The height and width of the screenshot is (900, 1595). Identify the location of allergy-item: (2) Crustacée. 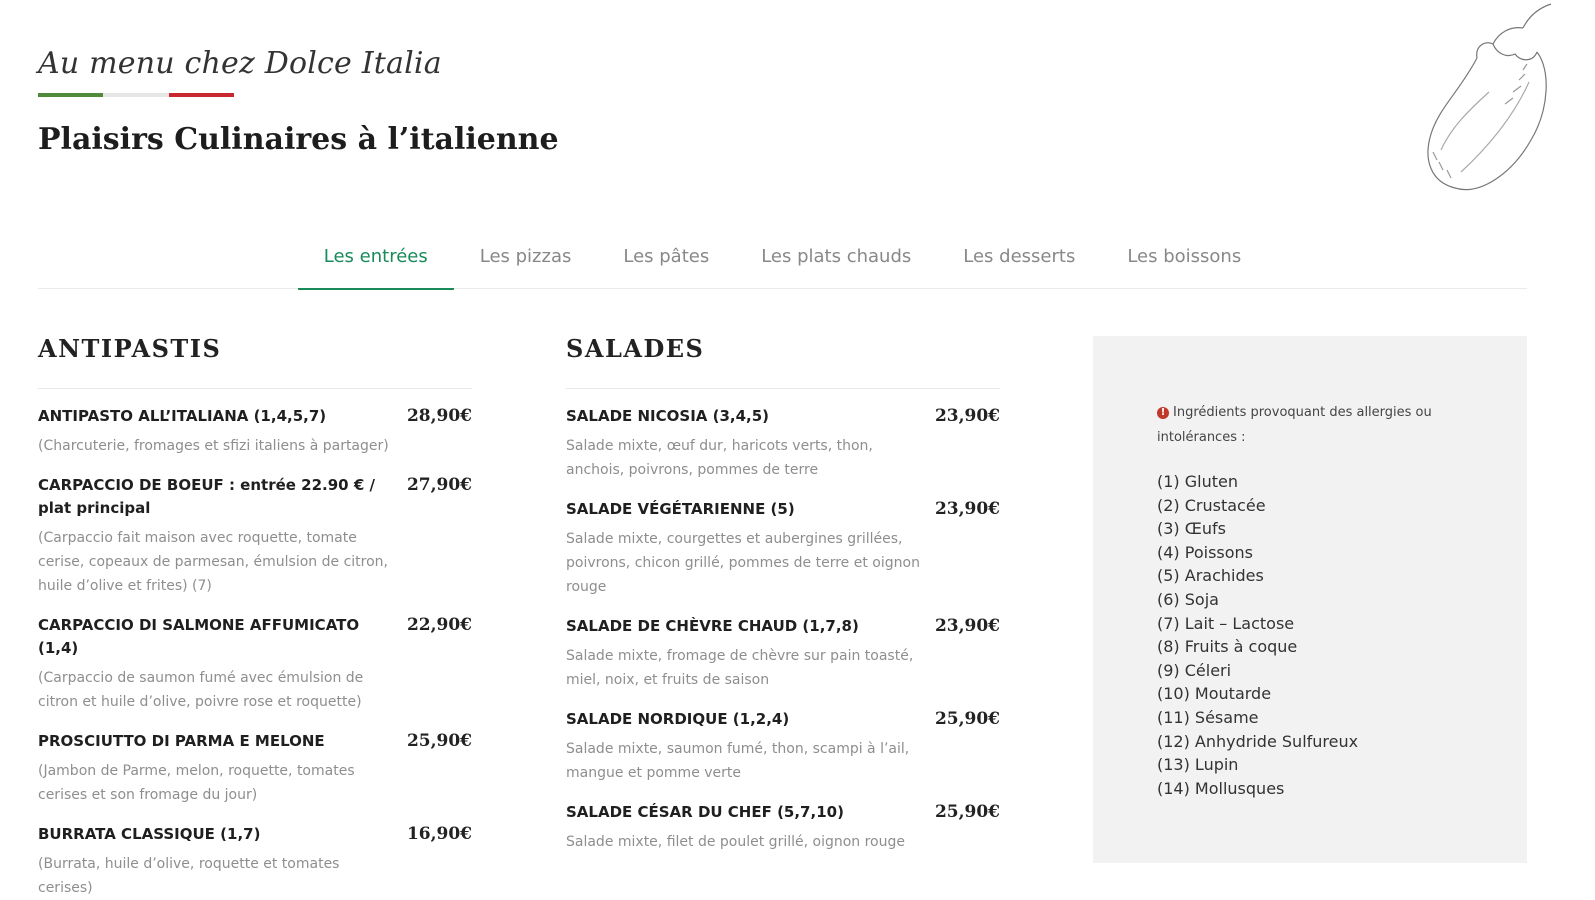
(1211, 505).